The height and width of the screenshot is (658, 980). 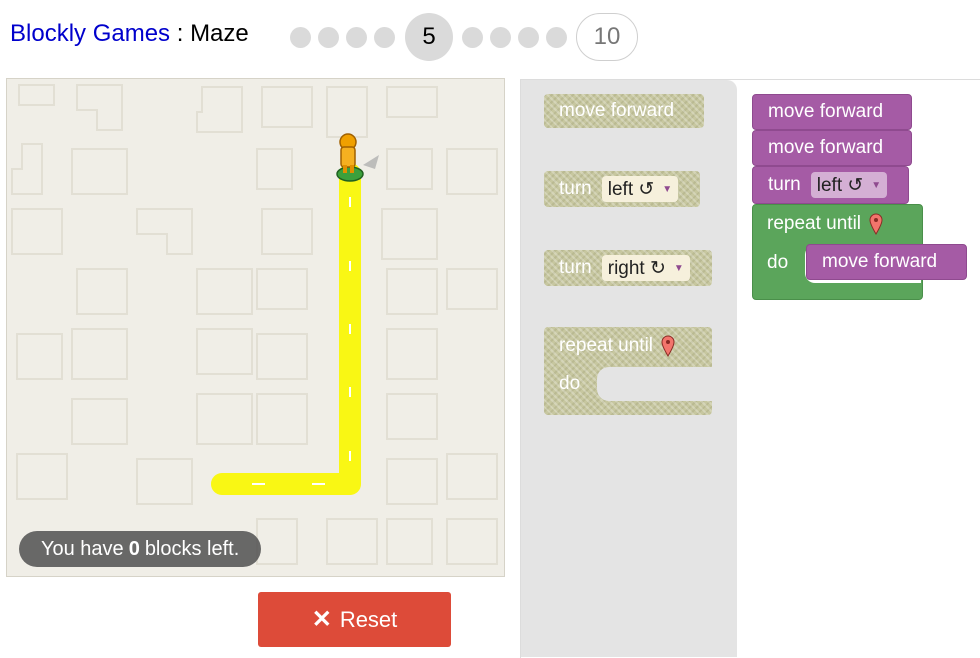 What do you see at coordinates (654, 384) in the screenshot?
I see `do-slot` at bounding box center [654, 384].